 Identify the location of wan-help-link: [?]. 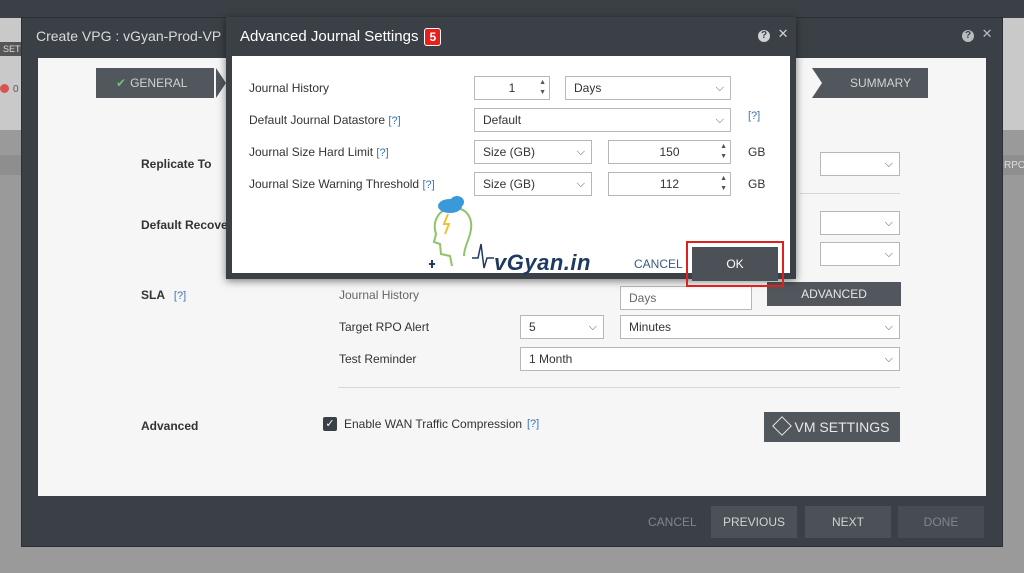
(533, 424).